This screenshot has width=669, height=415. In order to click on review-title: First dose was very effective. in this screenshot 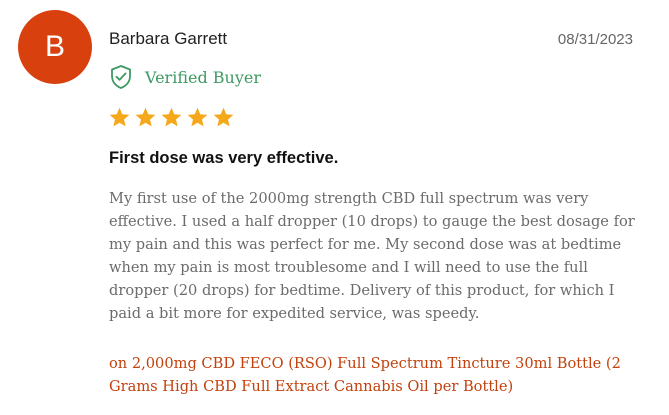, I will do `click(224, 158)`.